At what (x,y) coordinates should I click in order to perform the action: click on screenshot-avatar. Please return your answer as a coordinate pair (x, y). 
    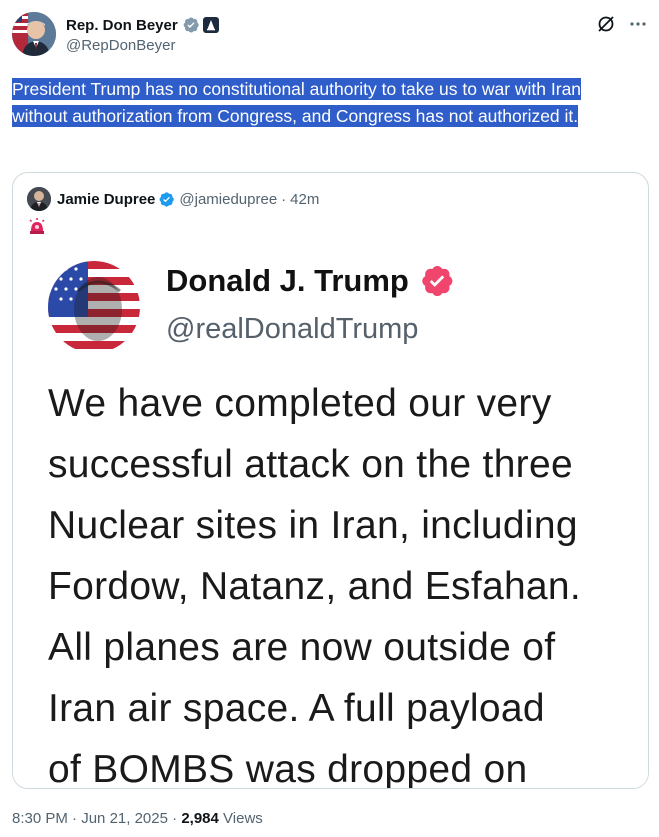
    Looking at the image, I should click on (94, 307).